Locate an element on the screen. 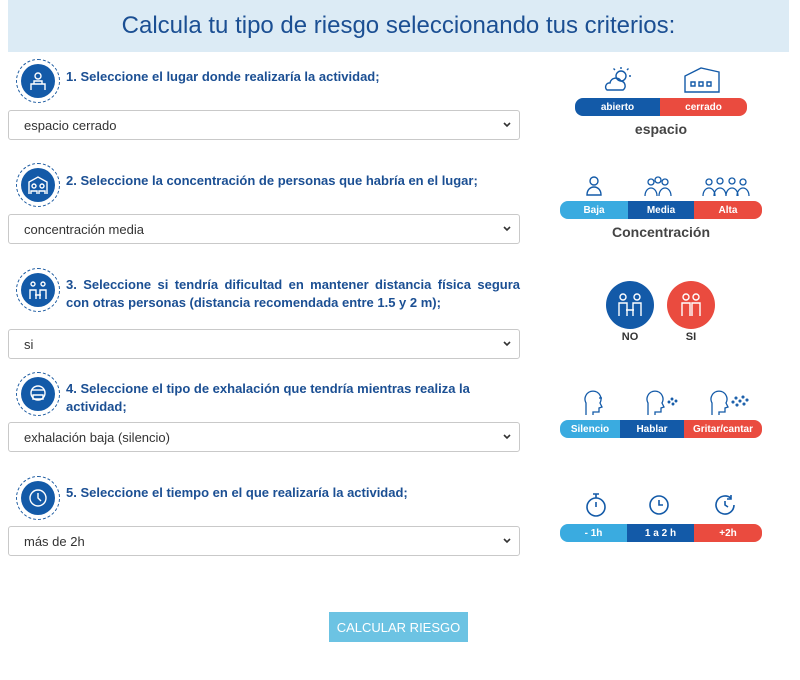 Image resolution: width=800 pixels, height=680 pixels. concentracion-option-alta: Alta is located at coordinates (728, 210).